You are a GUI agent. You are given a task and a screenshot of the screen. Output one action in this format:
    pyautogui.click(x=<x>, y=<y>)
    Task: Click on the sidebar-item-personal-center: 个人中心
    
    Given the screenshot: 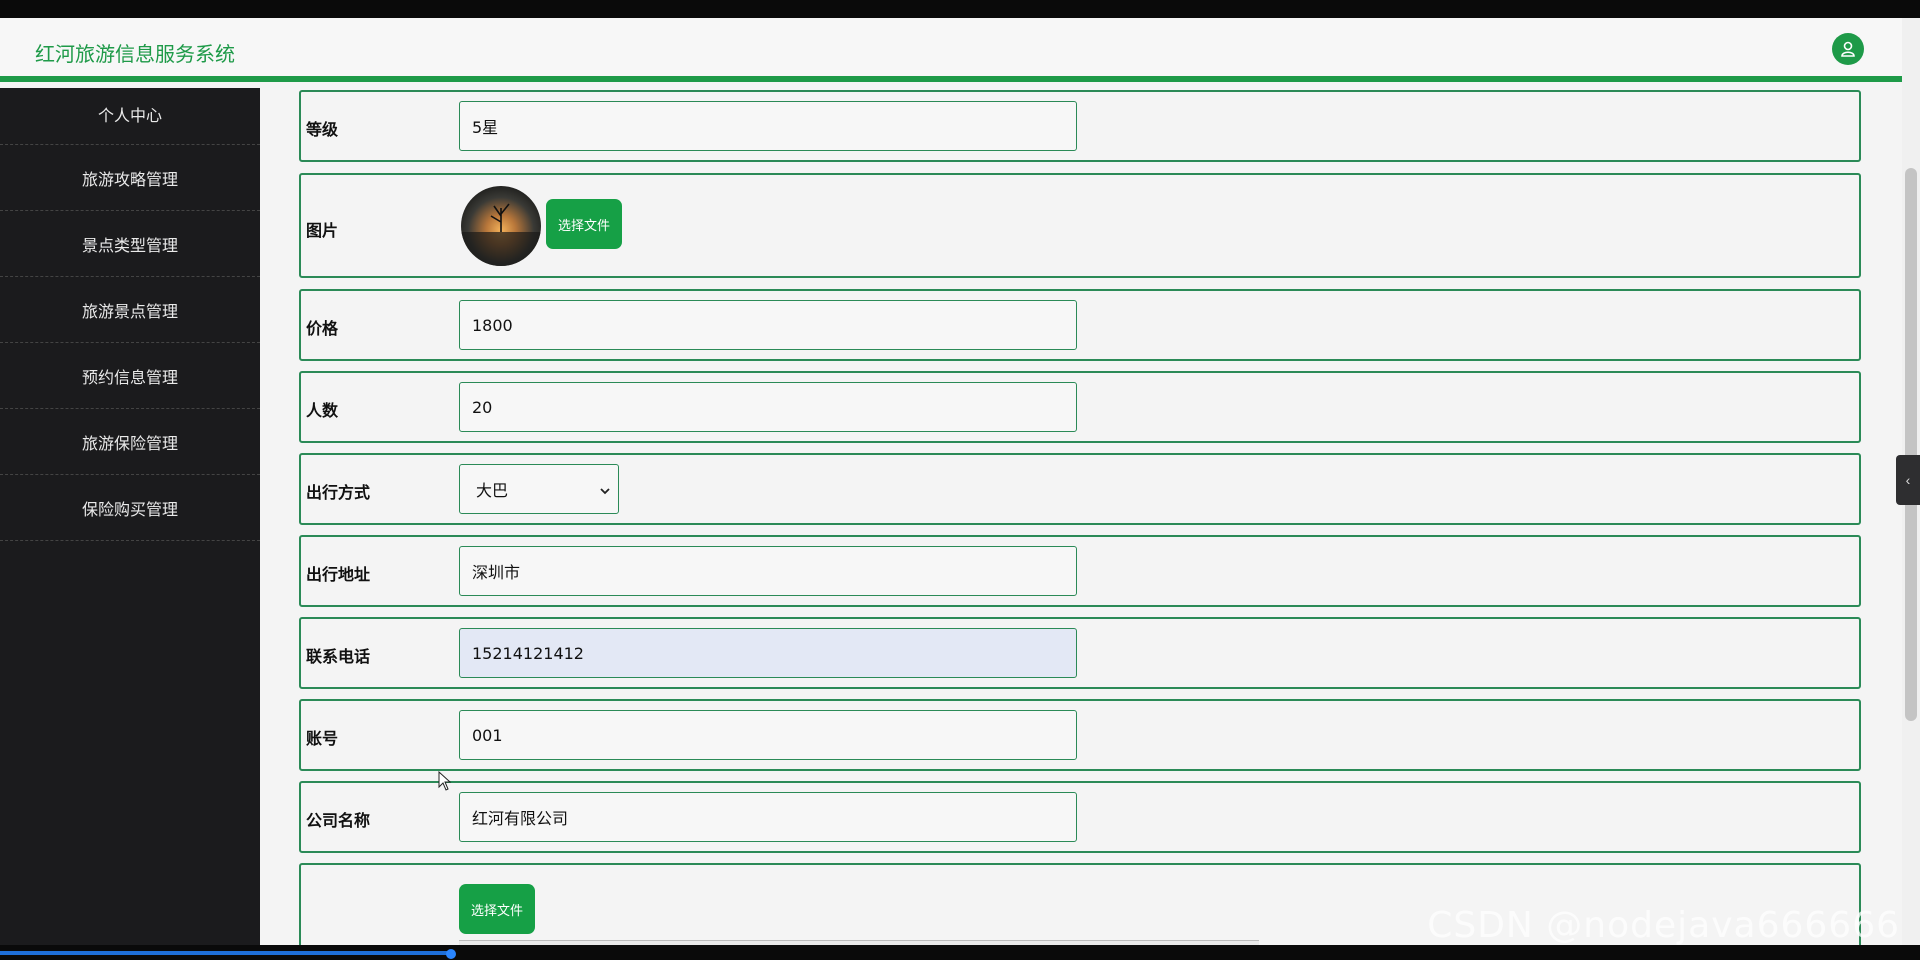 What is the action you would take?
    pyautogui.click(x=130, y=116)
    